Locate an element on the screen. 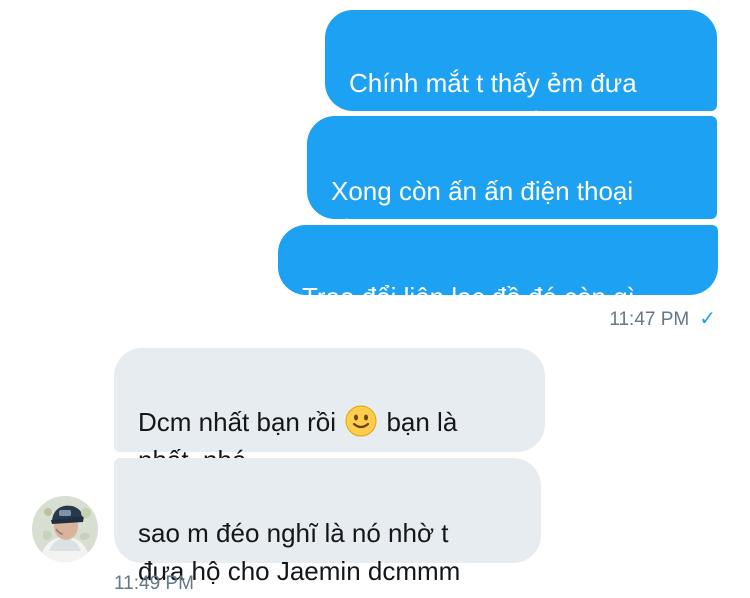 Image resolution: width=750 pixels, height=598 pixels. incoming-message-meta: 11:49 PM is located at coordinates (154, 584).